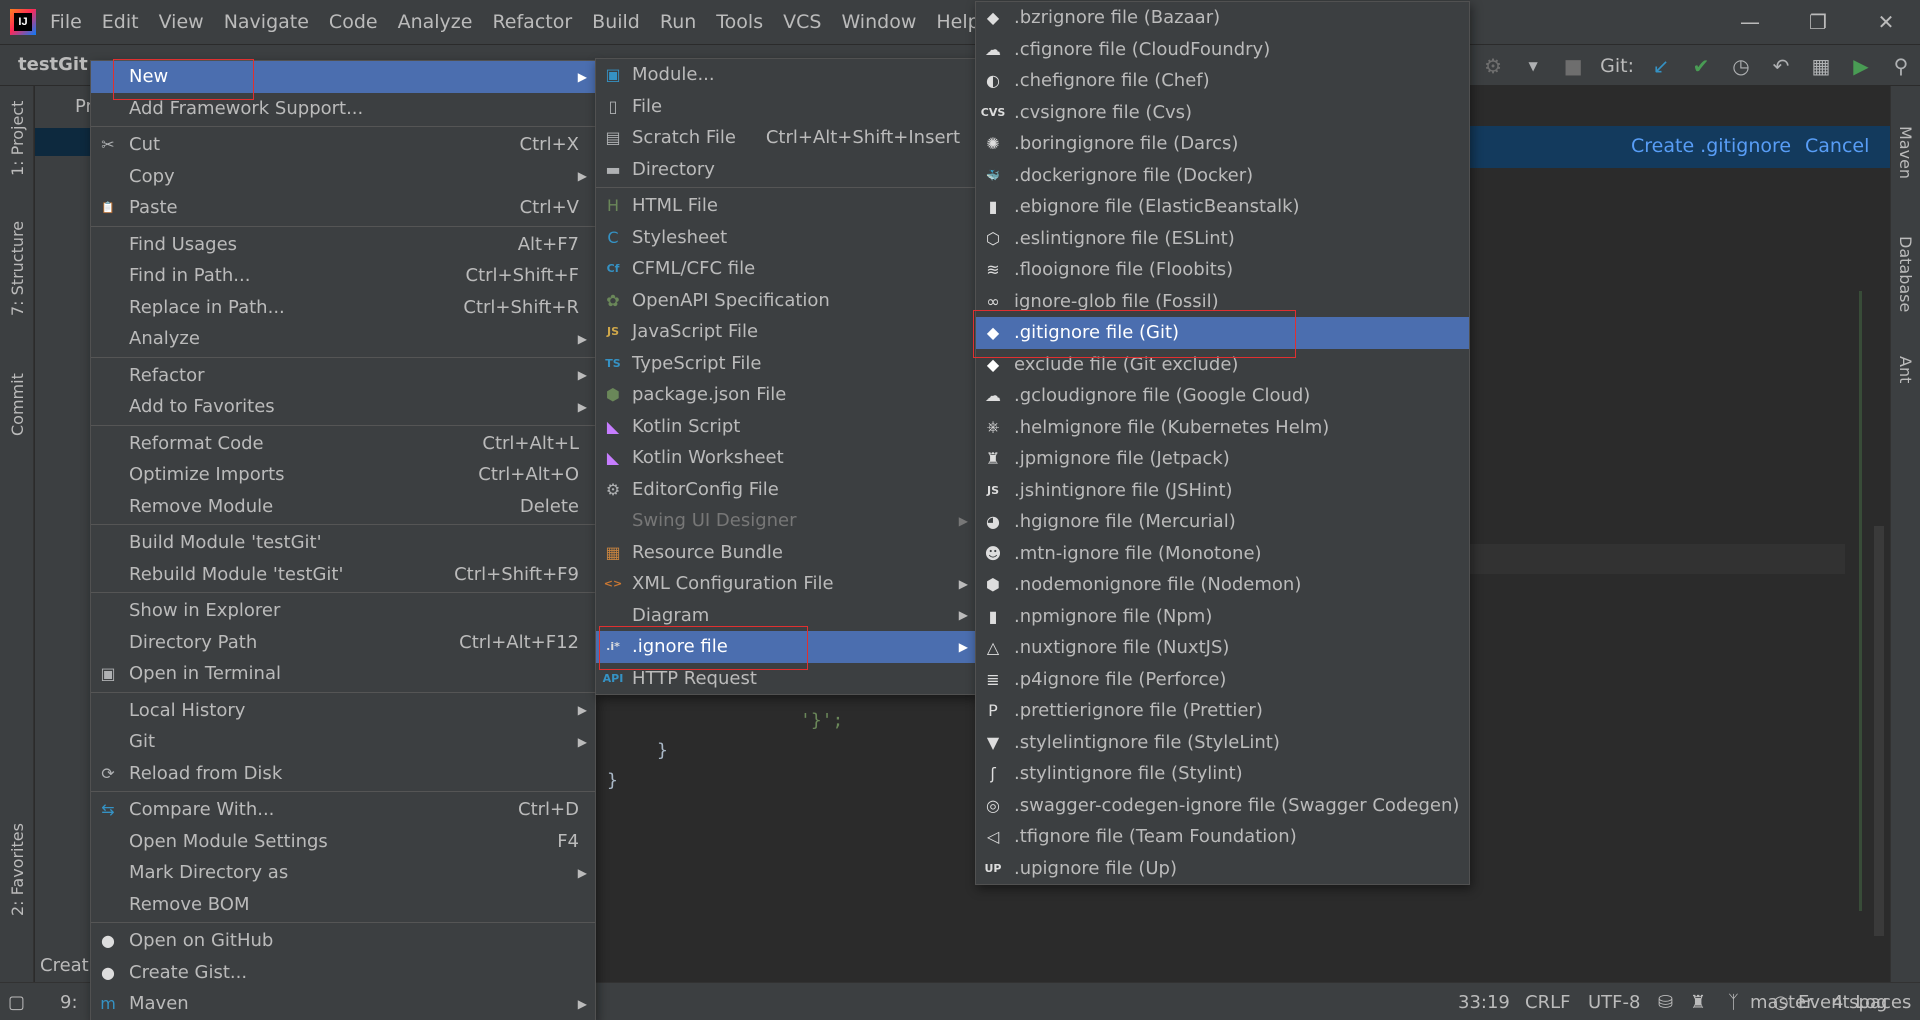 This screenshot has width=1920, height=1020. I want to click on new-item-xml-configuration-file: <> XML Configuration File ▶, so click(786, 584).